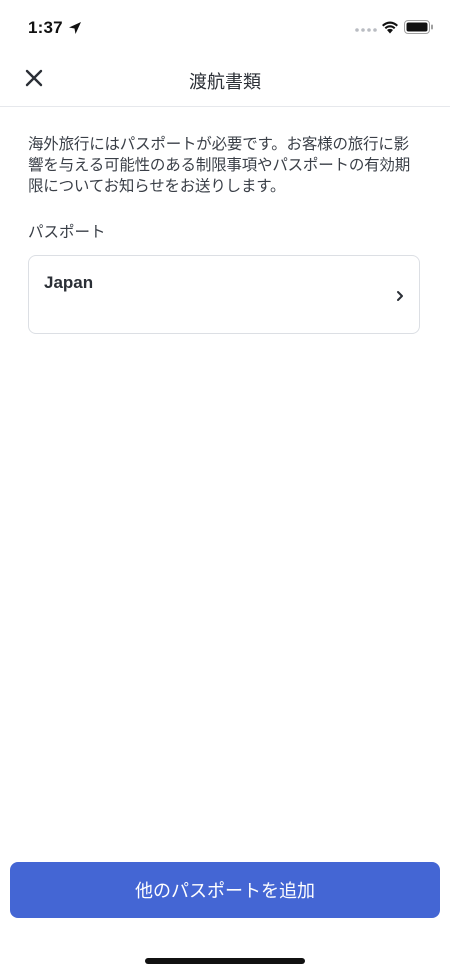 Image resolution: width=450 pixels, height=972 pixels. I want to click on status-bar: 1:37, so click(225, 26).